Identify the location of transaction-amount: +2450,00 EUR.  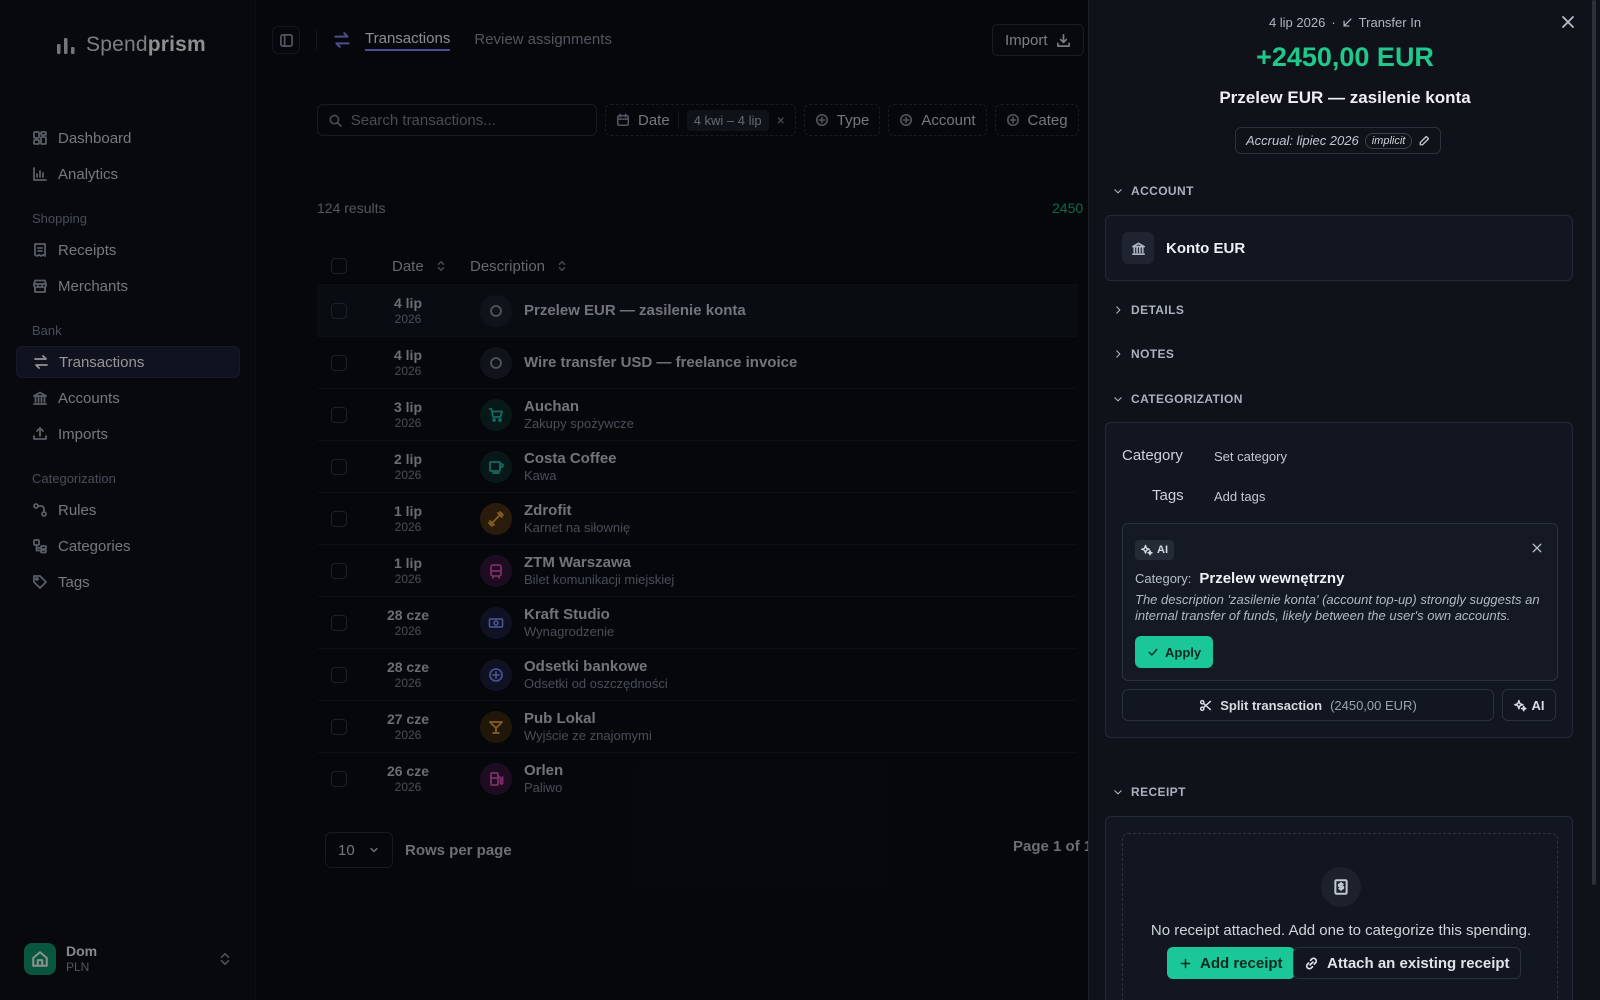
(1345, 57).